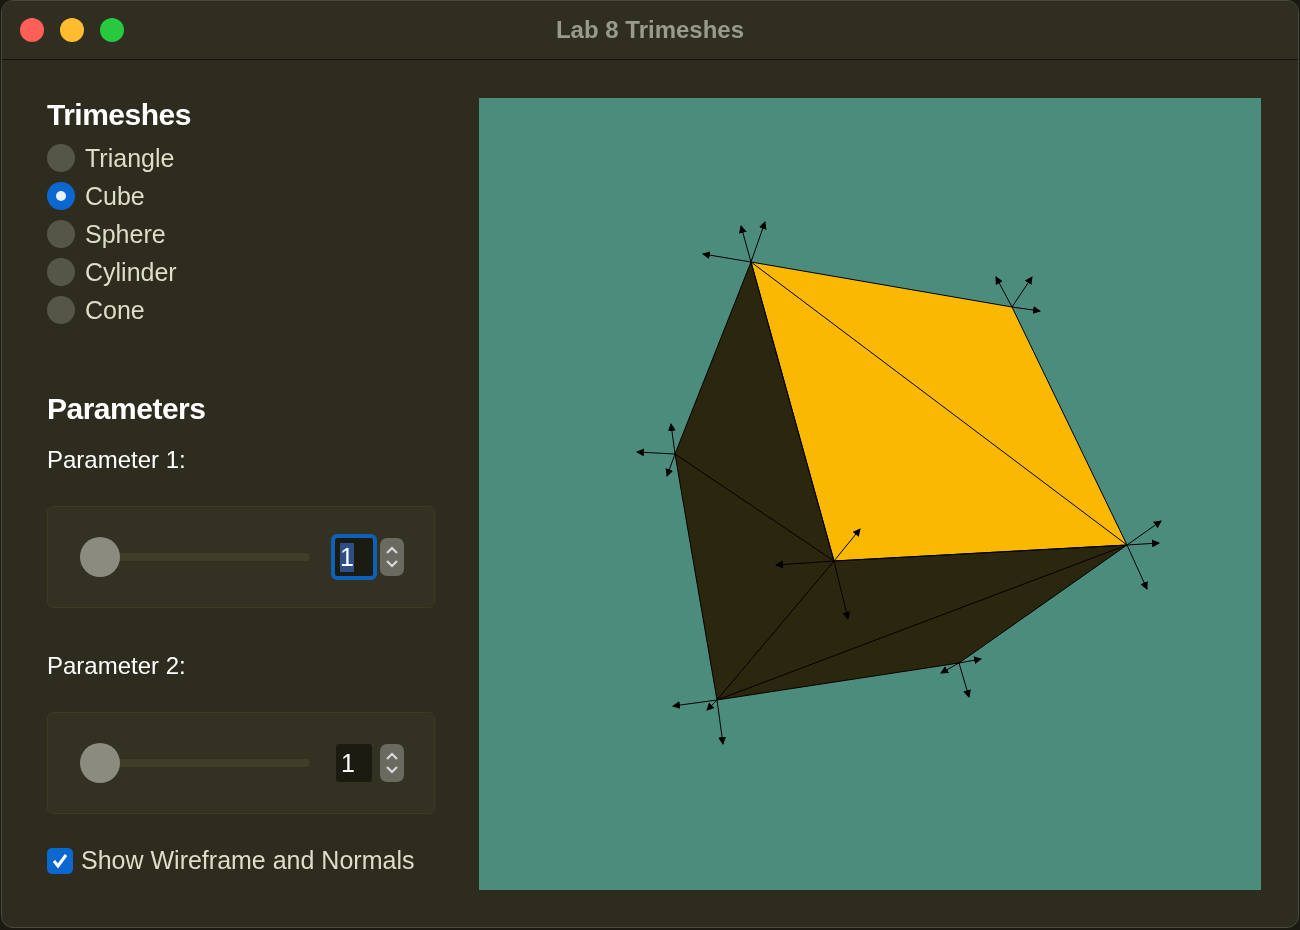  Describe the element at coordinates (130, 158) in the screenshot. I see `radio-label: Triangle` at that location.